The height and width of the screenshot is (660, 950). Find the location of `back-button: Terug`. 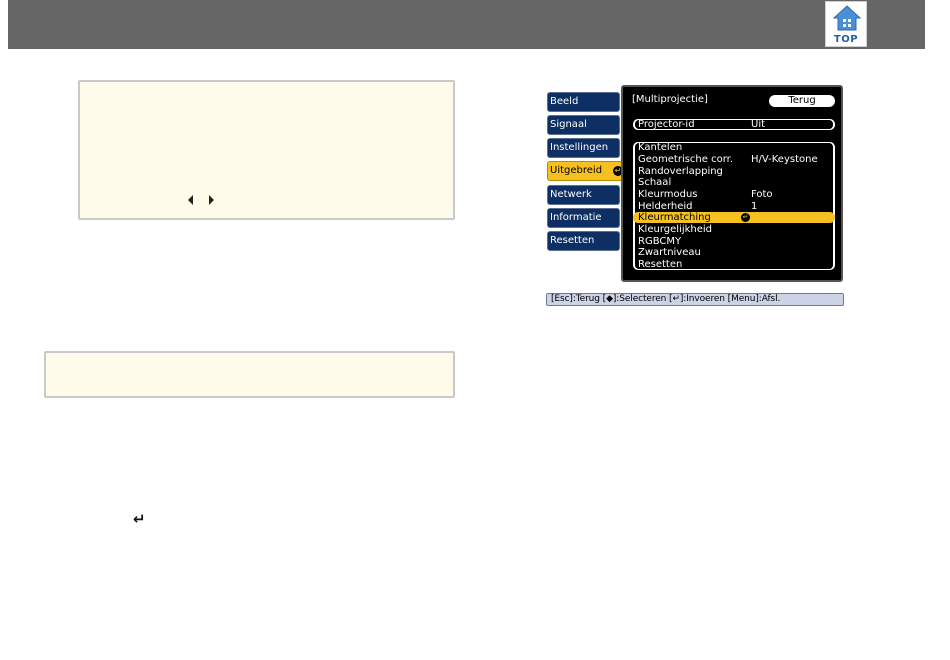

back-button: Terug is located at coordinates (802, 101).